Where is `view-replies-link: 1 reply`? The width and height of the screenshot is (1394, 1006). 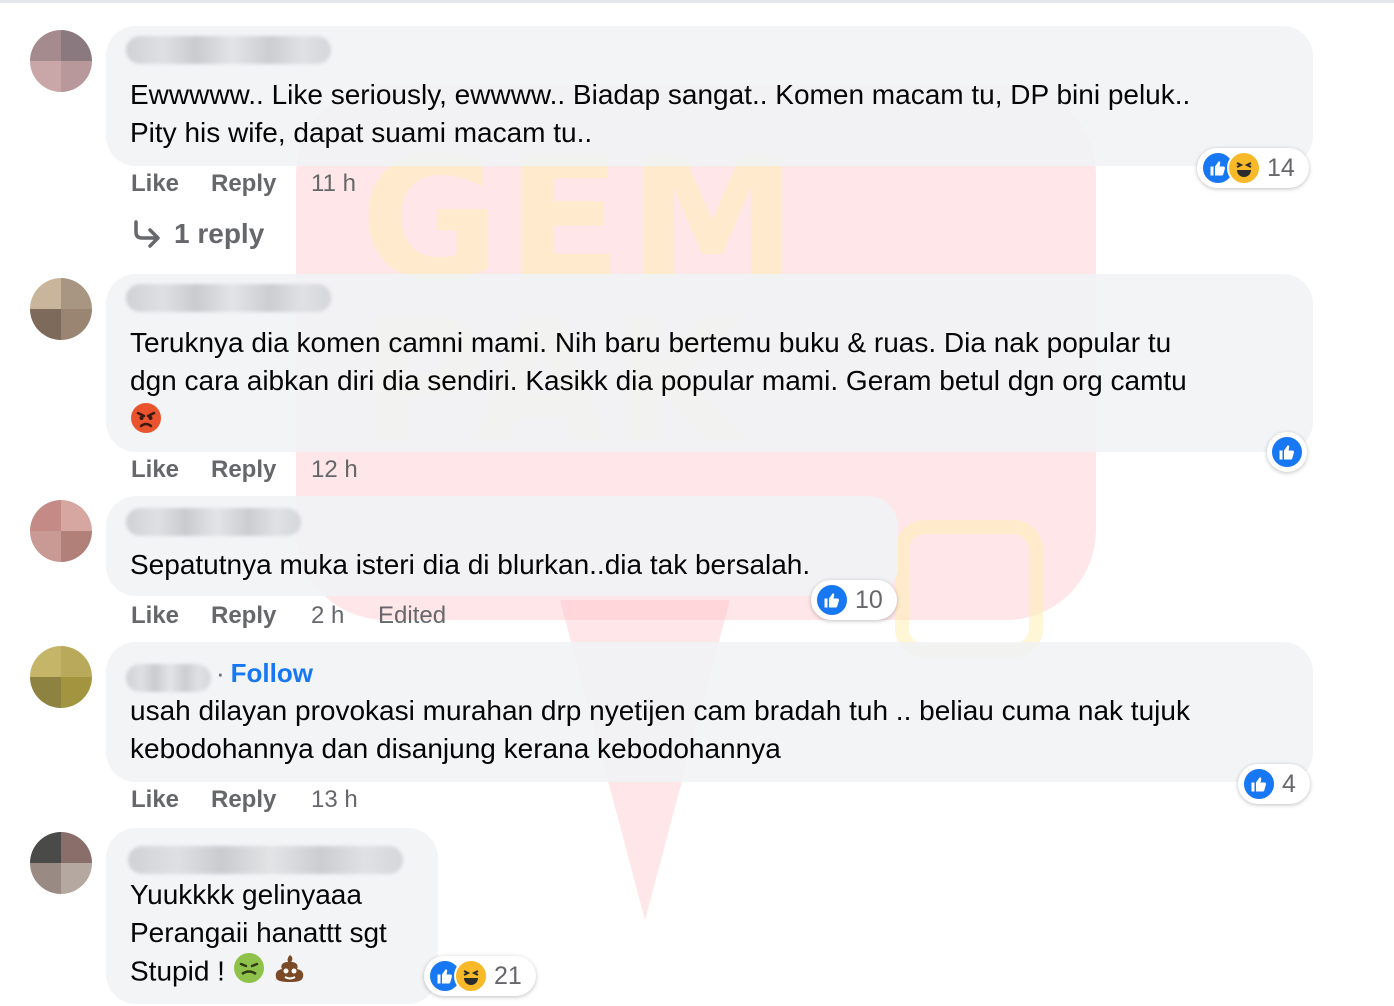
view-replies-link: 1 reply is located at coordinates (198, 234).